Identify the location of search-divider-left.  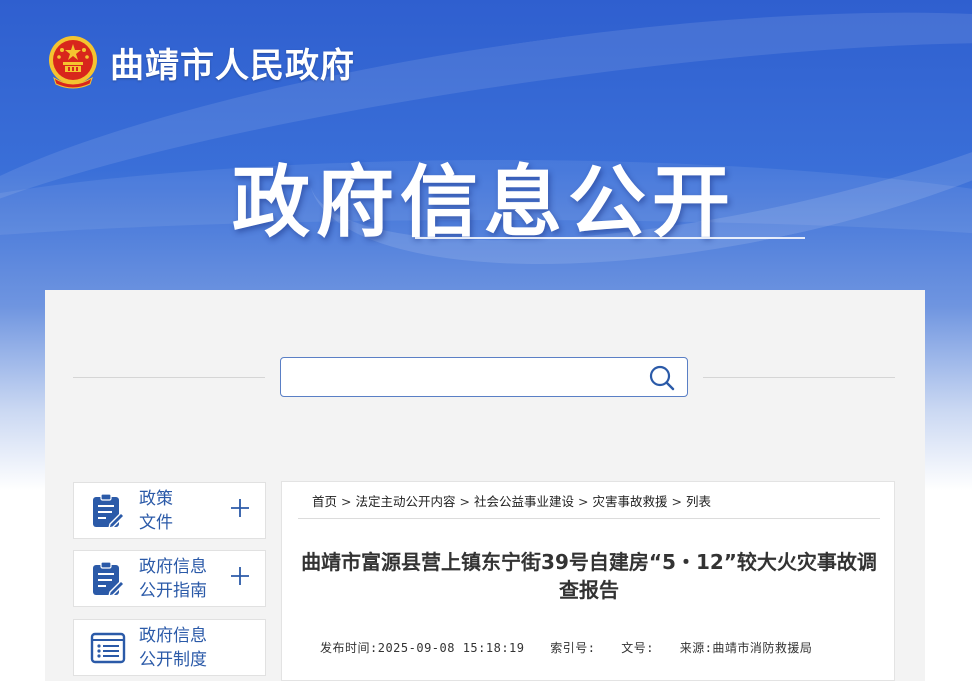
(169, 377).